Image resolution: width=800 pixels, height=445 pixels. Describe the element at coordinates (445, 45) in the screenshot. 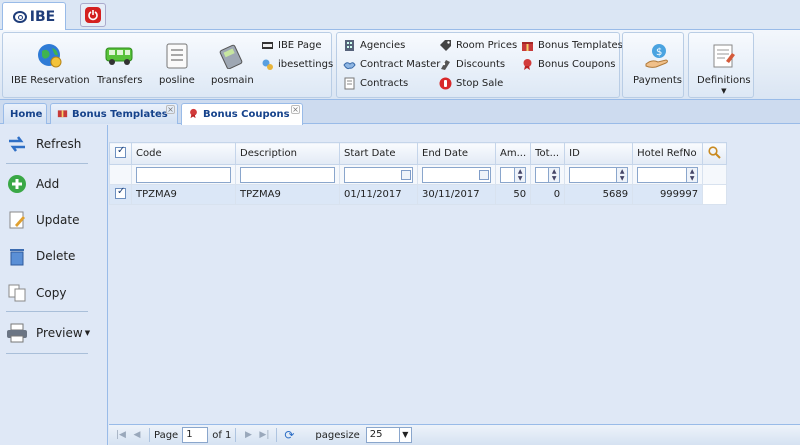

I see `price-tag-icon` at that location.